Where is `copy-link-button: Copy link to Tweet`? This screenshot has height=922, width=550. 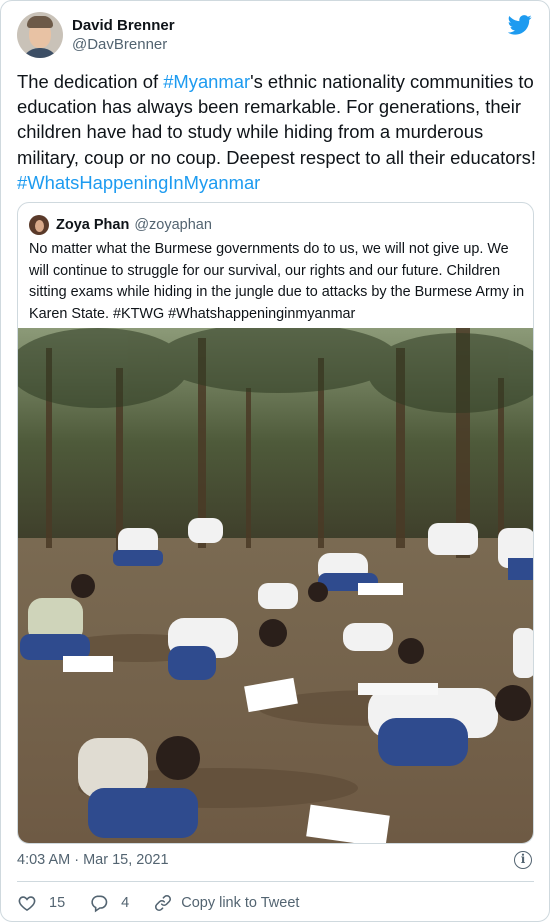
copy-link-button: Copy link to Tweet is located at coordinates (226, 903).